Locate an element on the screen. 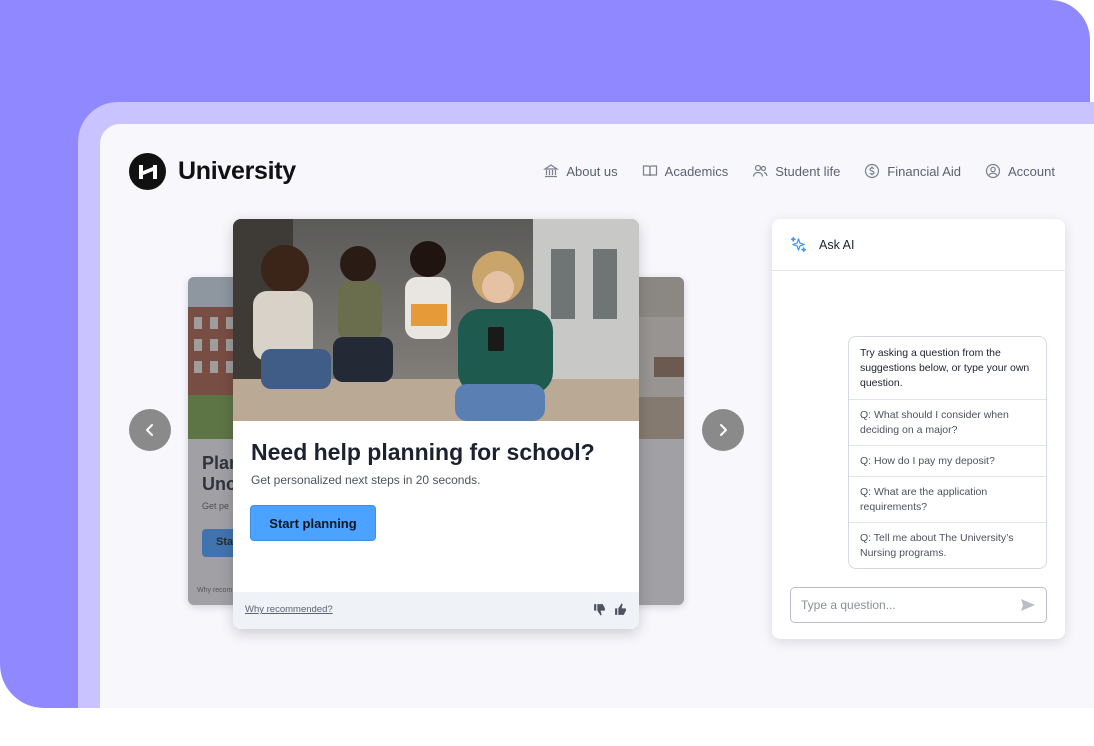 This screenshot has width=1094, height=746. sparkle-icon is located at coordinates (798, 244).